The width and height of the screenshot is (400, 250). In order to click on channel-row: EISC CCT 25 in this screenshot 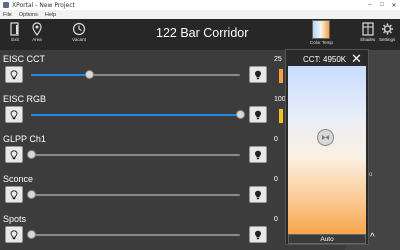, I will do `click(145, 71)`.